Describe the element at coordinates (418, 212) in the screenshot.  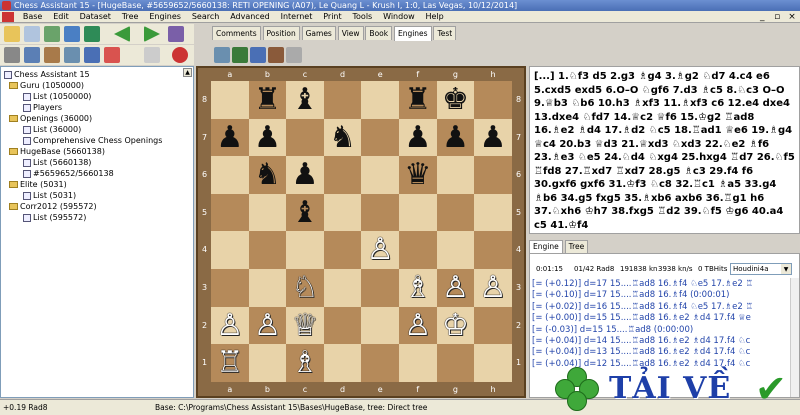
I see `square-f5` at that location.